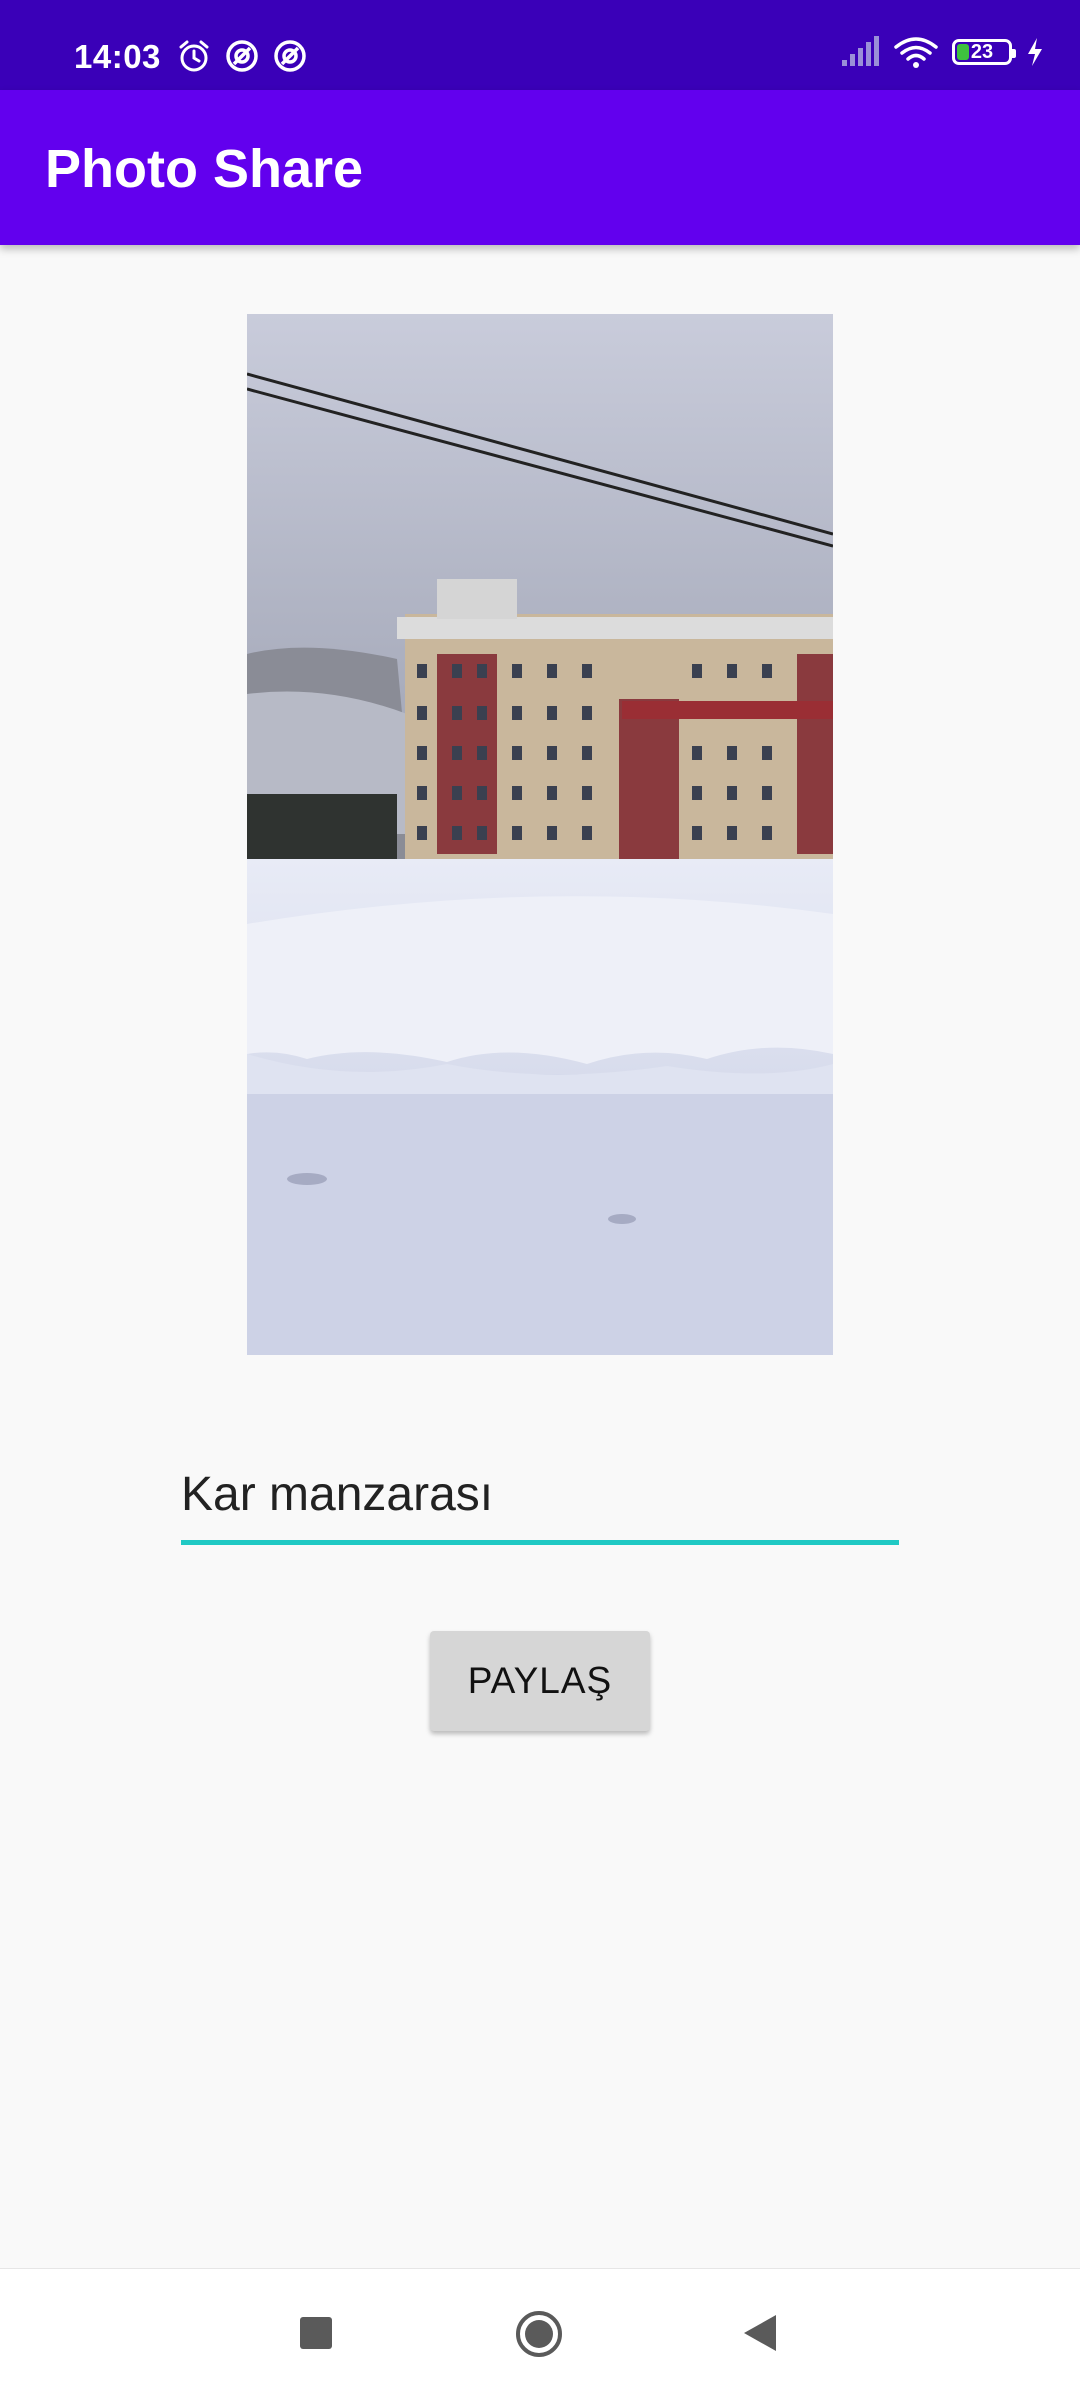 Image resolution: width=1080 pixels, height=2401 pixels. I want to click on battery-fill, so click(963, 52).